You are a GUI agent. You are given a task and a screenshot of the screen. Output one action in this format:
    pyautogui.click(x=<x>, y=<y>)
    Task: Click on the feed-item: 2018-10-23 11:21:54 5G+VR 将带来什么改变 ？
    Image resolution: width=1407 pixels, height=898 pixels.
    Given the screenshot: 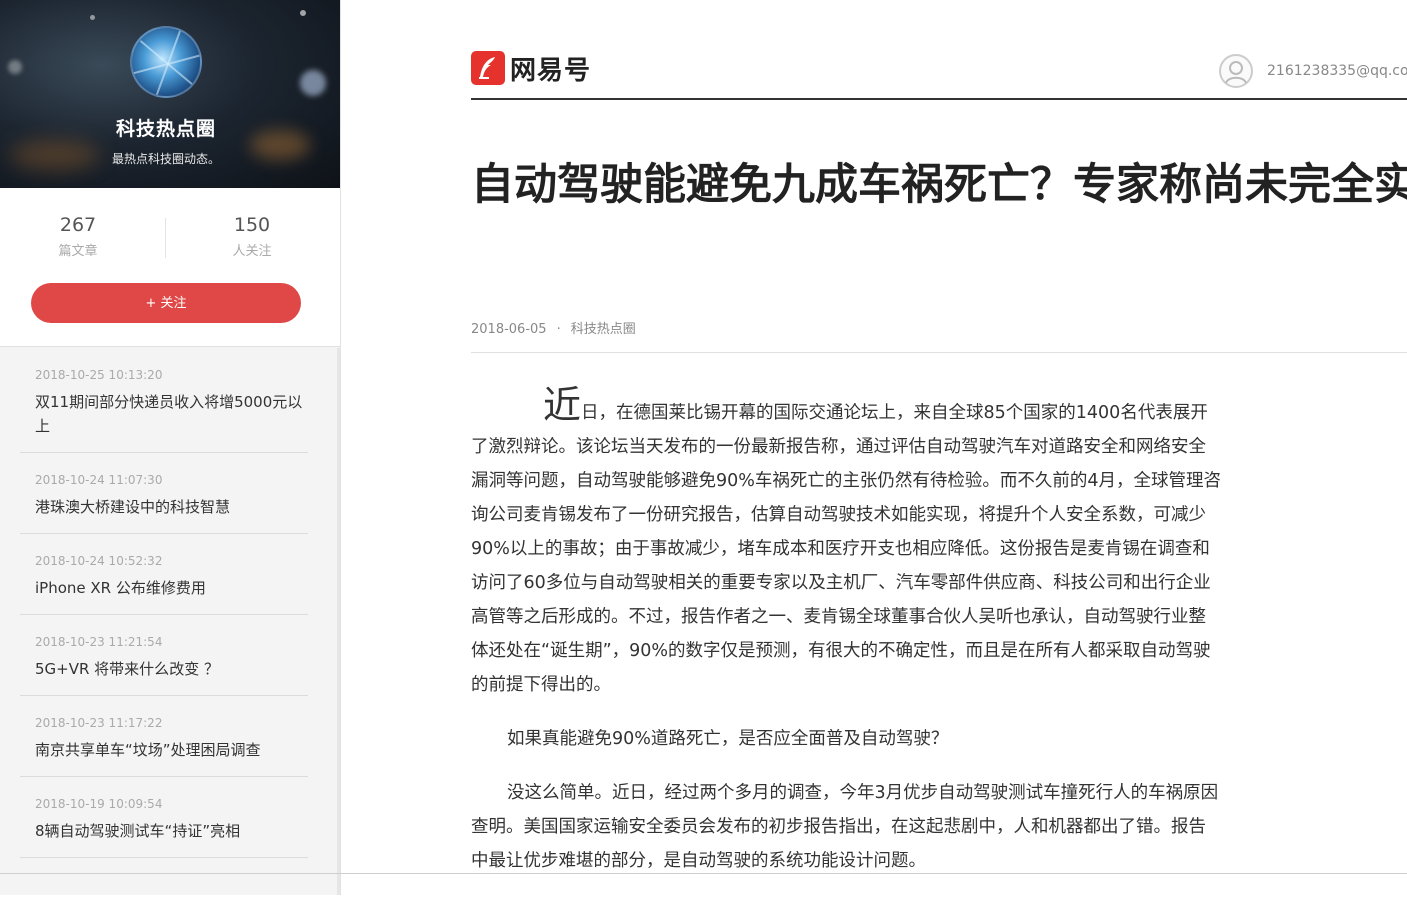 What is the action you would take?
    pyautogui.click(x=164, y=655)
    